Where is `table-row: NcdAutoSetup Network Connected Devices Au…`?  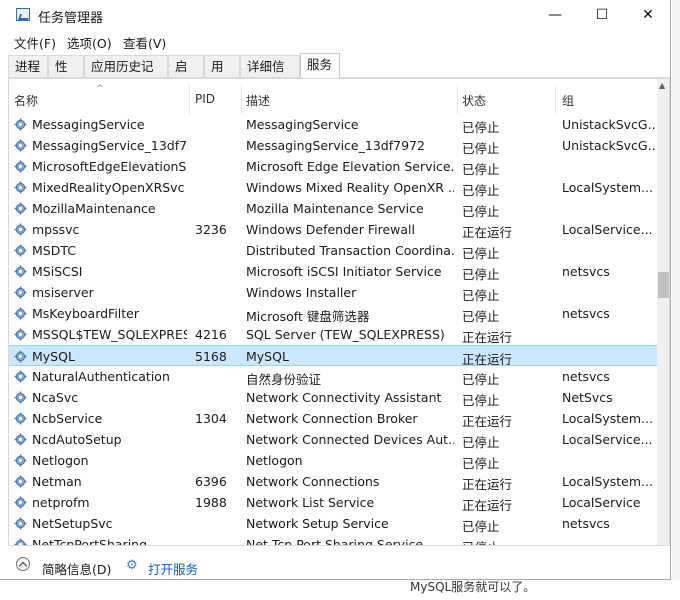
table-row: NcdAutoSetup Network Connected Devices Au… is located at coordinates (333, 439).